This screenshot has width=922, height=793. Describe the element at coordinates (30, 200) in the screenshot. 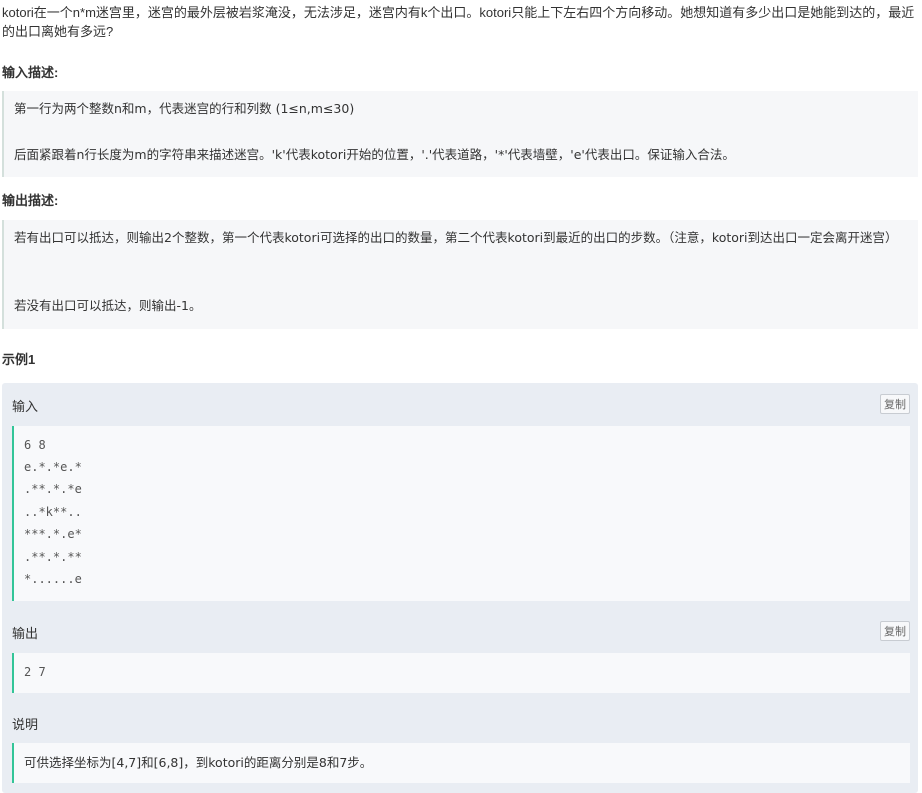

I see `output-description-title: 输出描述:` at that location.